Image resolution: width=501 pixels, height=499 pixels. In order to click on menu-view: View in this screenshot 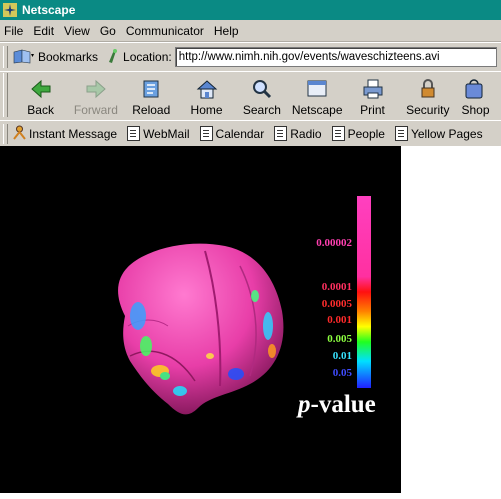, I will do `click(77, 31)`.